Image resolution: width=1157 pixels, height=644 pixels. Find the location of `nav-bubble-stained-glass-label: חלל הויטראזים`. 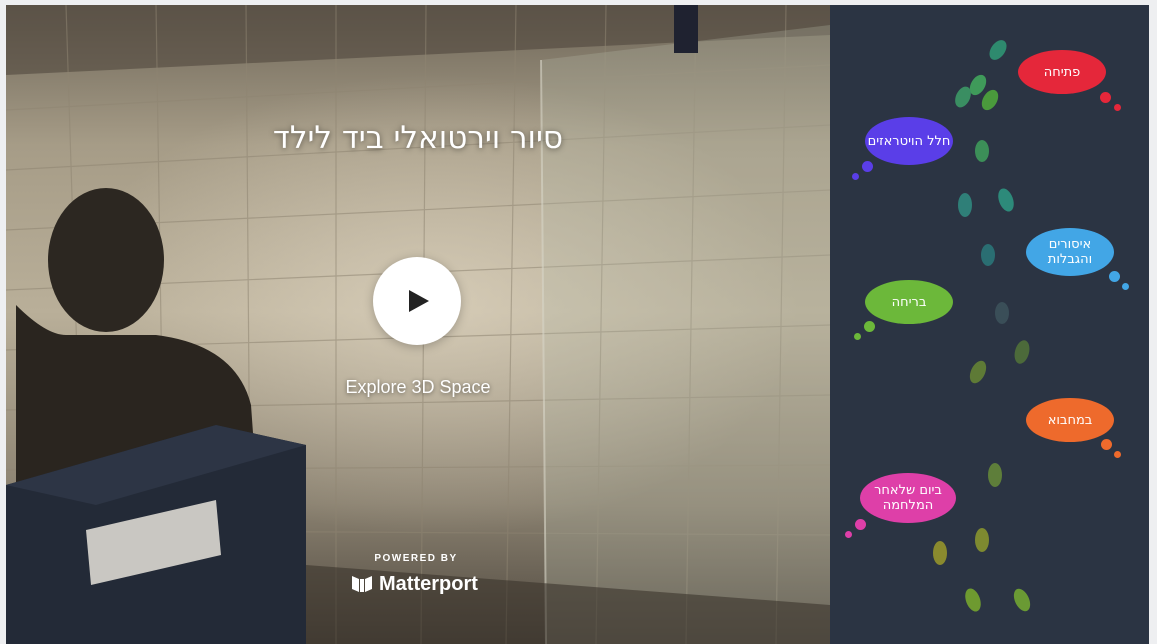

nav-bubble-stained-glass-label: חלל הויטראזים is located at coordinates (909, 141).